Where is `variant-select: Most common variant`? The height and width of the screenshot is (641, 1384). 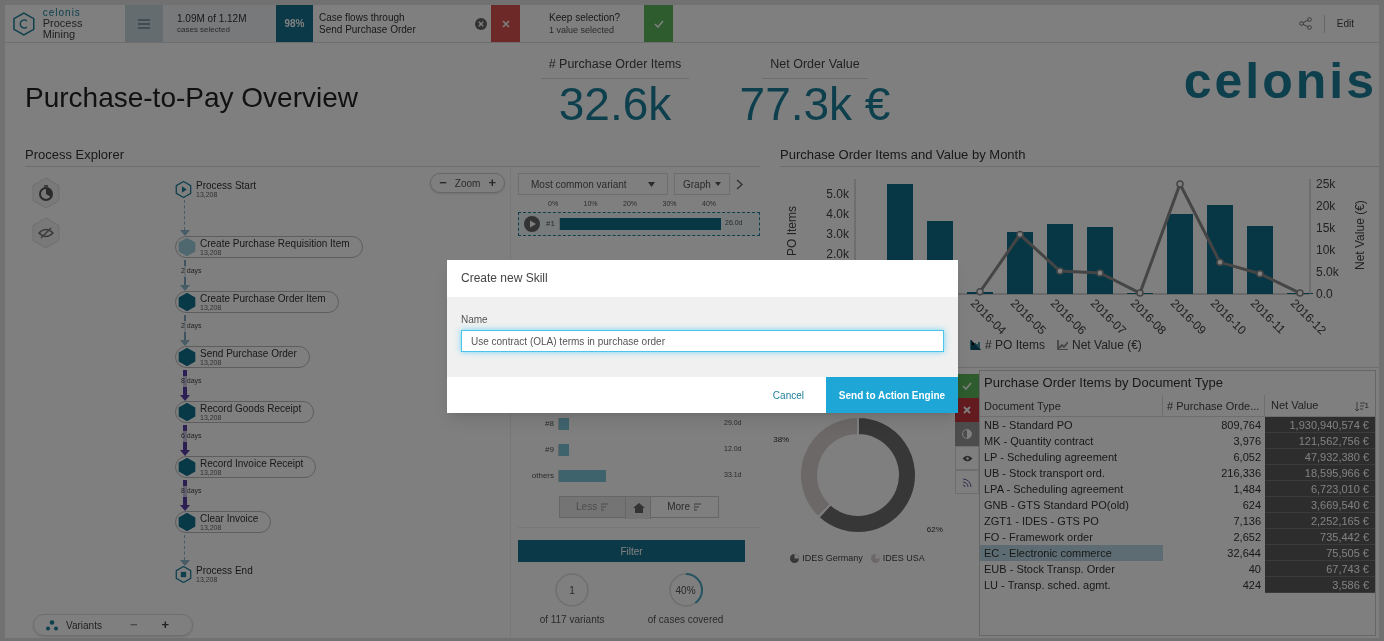
variant-select: Most common variant is located at coordinates (593, 184).